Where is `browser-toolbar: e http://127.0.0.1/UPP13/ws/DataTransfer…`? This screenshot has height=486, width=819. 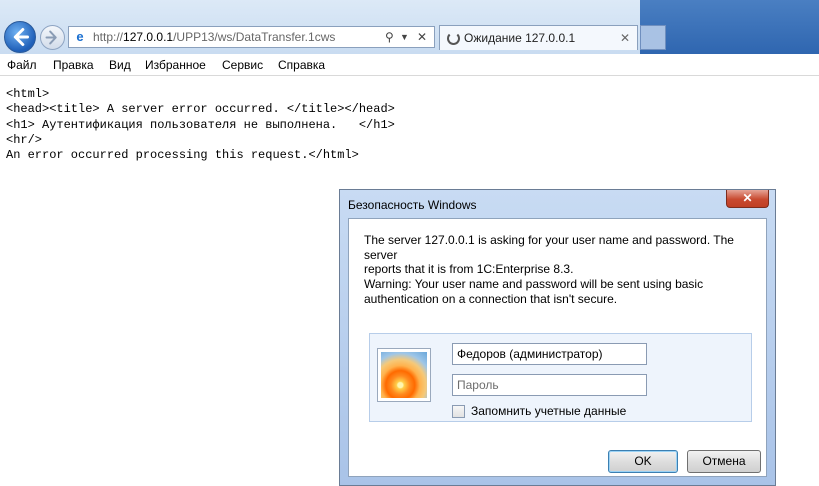 browser-toolbar: e http://127.0.0.1/UPP13/ws/DataTransfer… is located at coordinates (409, 27).